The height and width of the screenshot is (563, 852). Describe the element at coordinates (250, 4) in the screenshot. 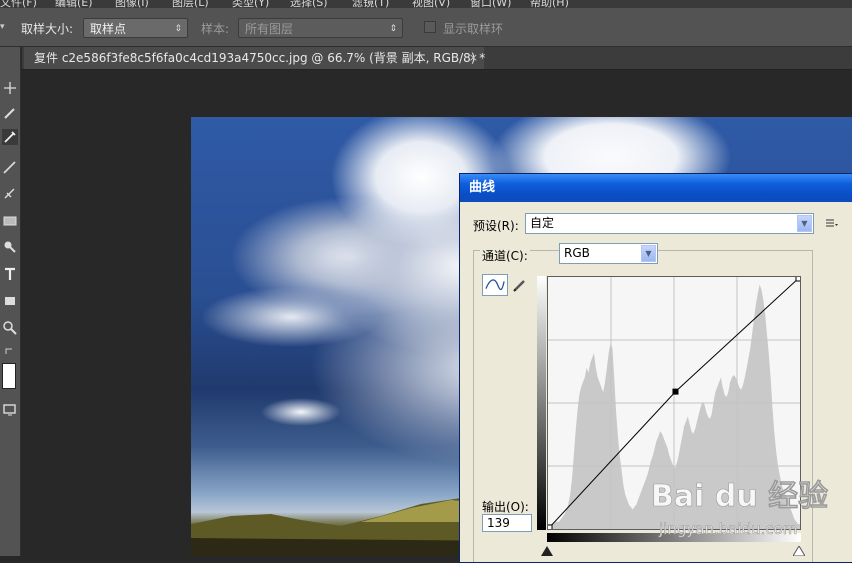

I see `menu-item: 类型(Y)` at that location.